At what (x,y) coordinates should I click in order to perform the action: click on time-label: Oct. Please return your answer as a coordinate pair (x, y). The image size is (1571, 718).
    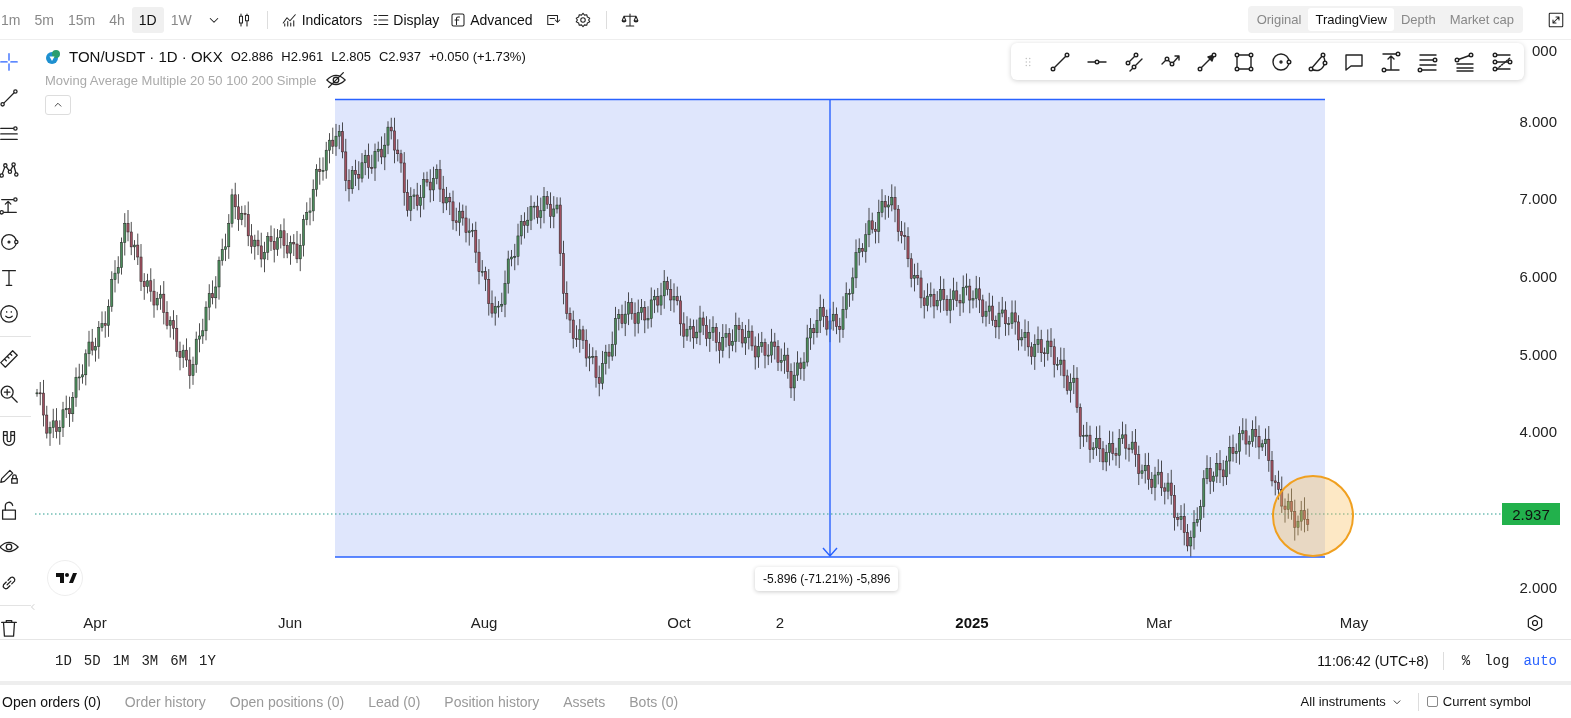
    Looking at the image, I should click on (679, 622).